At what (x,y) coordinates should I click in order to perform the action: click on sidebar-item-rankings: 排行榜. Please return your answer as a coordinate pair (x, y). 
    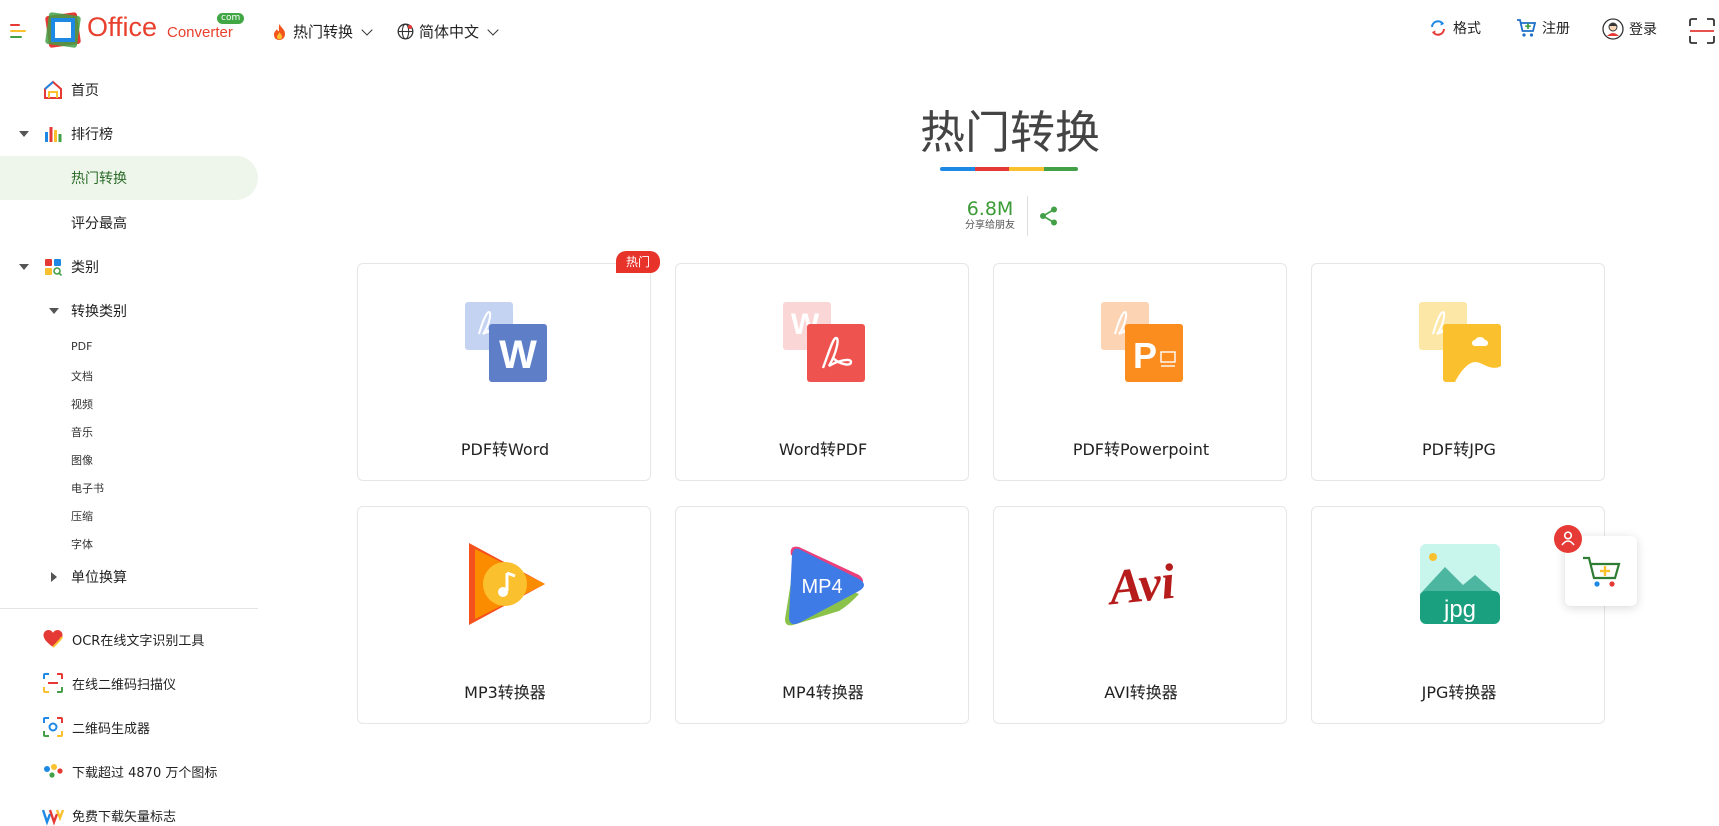
    Looking at the image, I should click on (129, 134).